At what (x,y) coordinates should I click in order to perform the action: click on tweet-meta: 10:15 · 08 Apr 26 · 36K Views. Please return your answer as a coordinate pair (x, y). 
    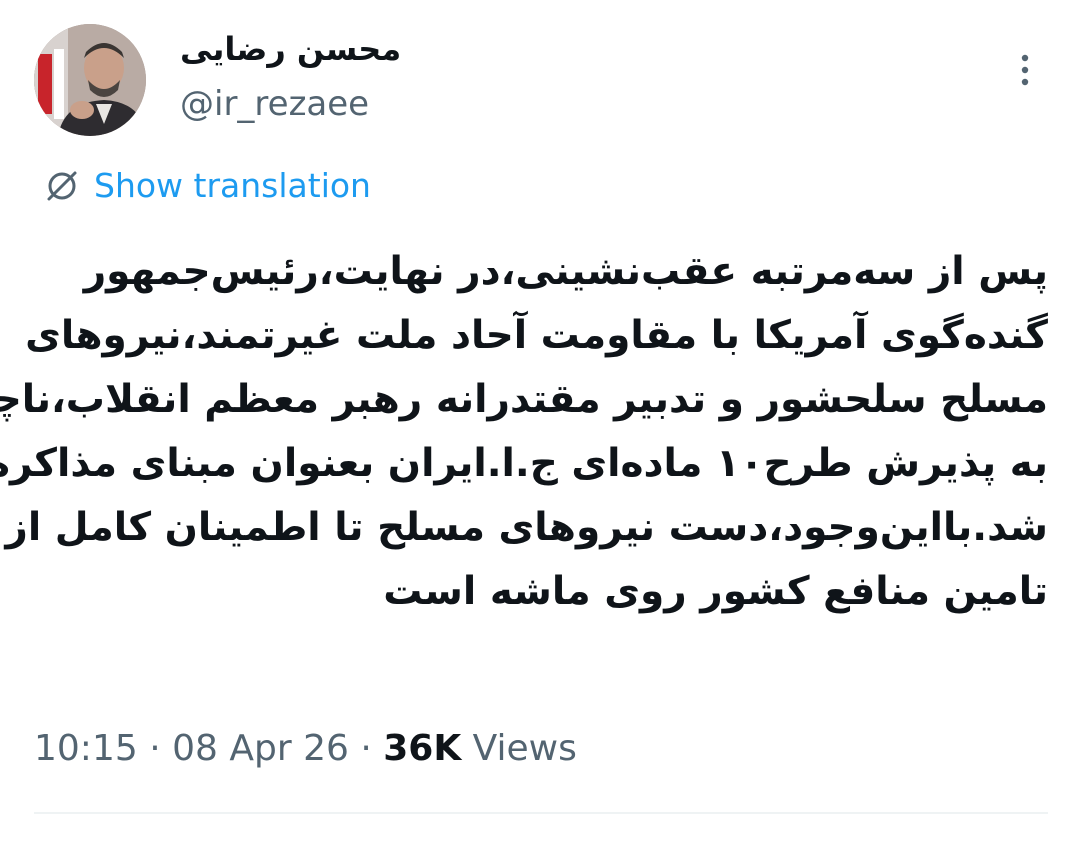
    Looking at the image, I should click on (305, 748).